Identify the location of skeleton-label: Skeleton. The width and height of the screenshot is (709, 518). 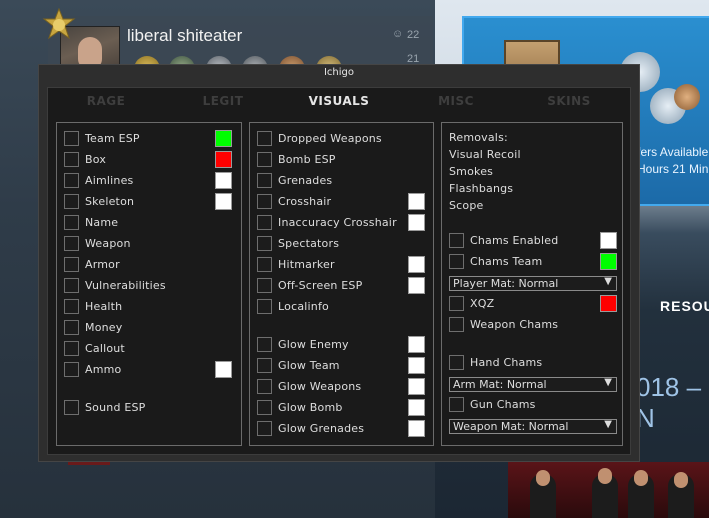
(110, 201).